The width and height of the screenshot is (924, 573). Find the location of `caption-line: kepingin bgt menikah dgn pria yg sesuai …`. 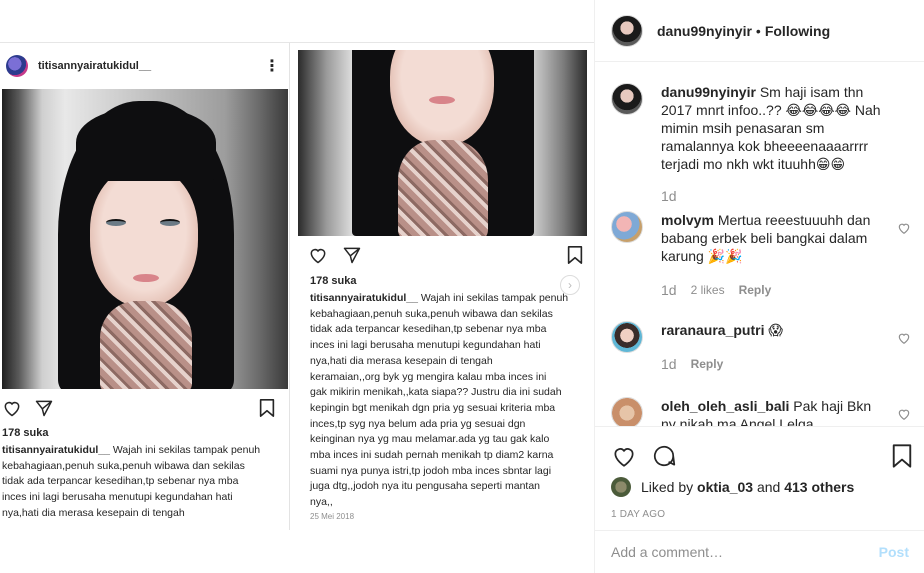

caption-line: kepingin bgt menikah dgn pria yg sesuai … is located at coordinates (433, 407).